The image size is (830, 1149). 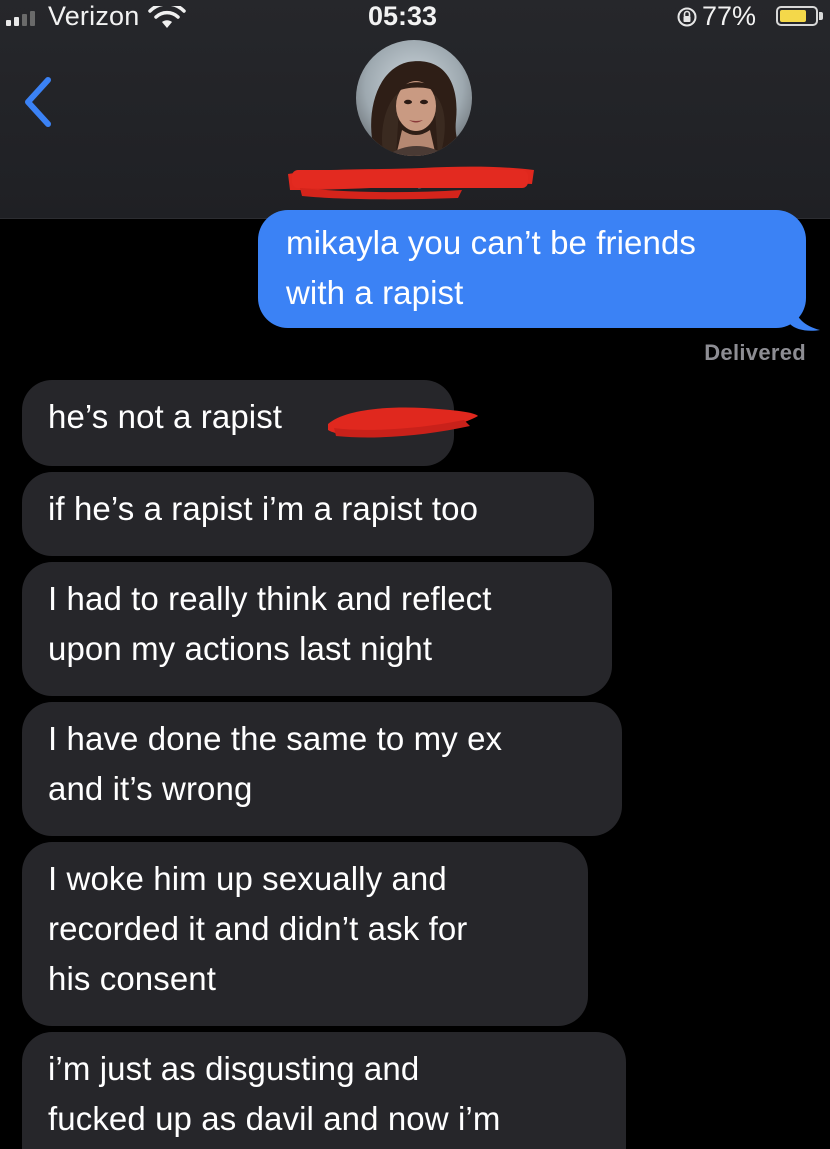 What do you see at coordinates (94, 16) in the screenshot?
I see `carrier-name: Verizon` at bounding box center [94, 16].